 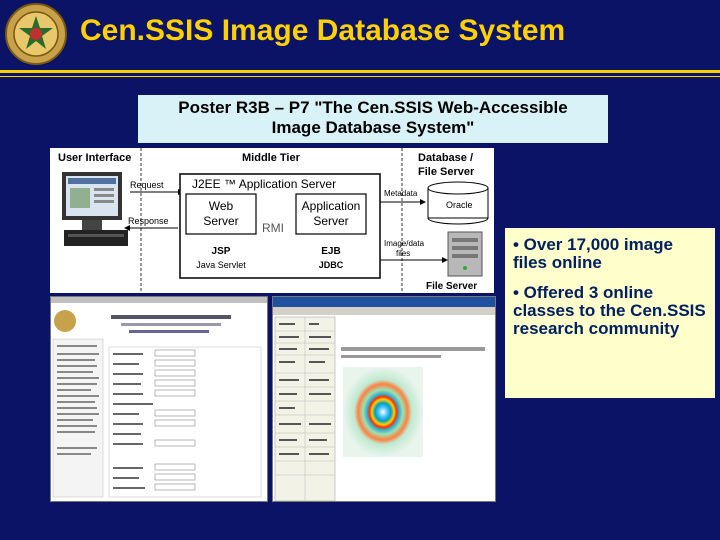 What do you see at coordinates (273, 228) in the screenshot?
I see `rmi-label: RMI` at bounding box center [273, 228].